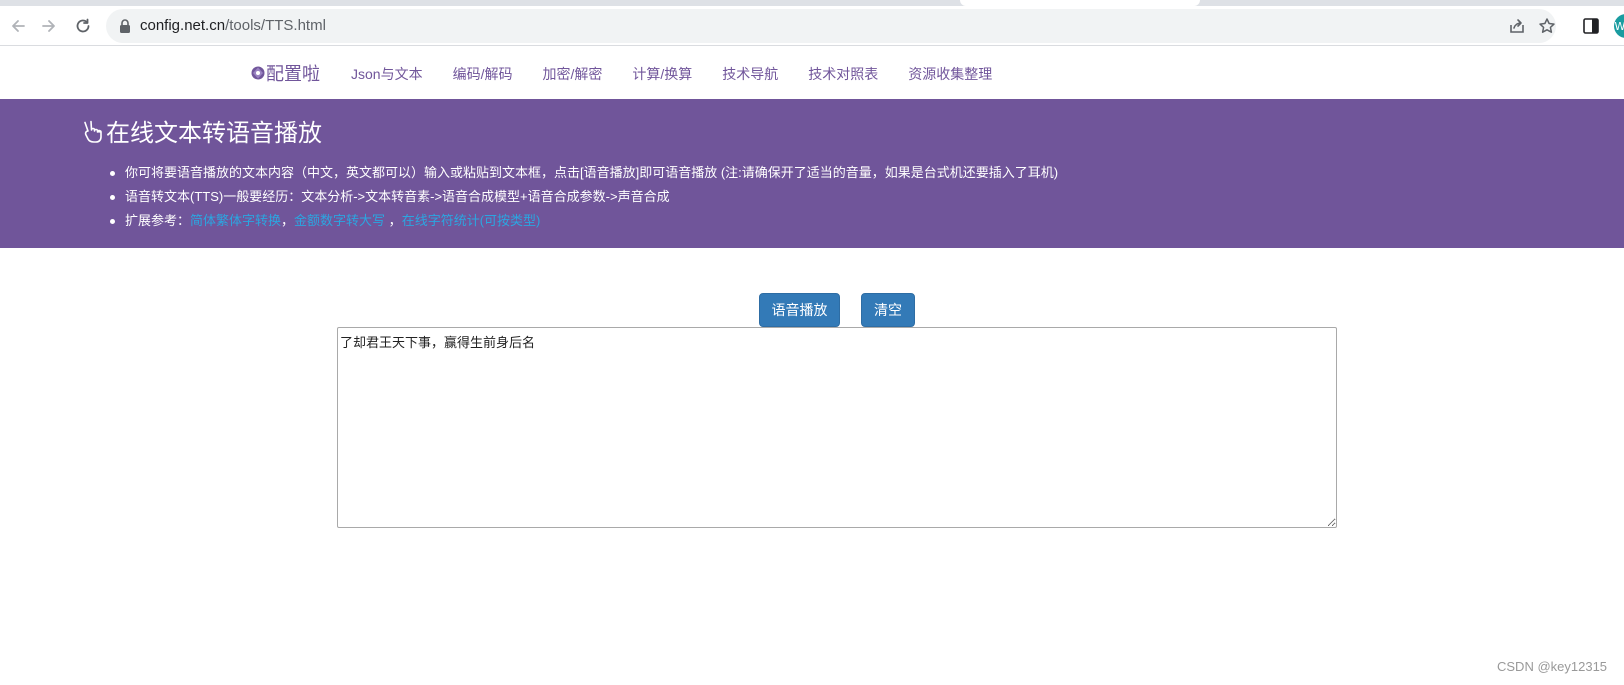 Image resolution: width=1624 pixels, height=685 pixels. I want to click on browser-toolbar: config.net.cn/tools/TTS.html W, so click(812, 26).